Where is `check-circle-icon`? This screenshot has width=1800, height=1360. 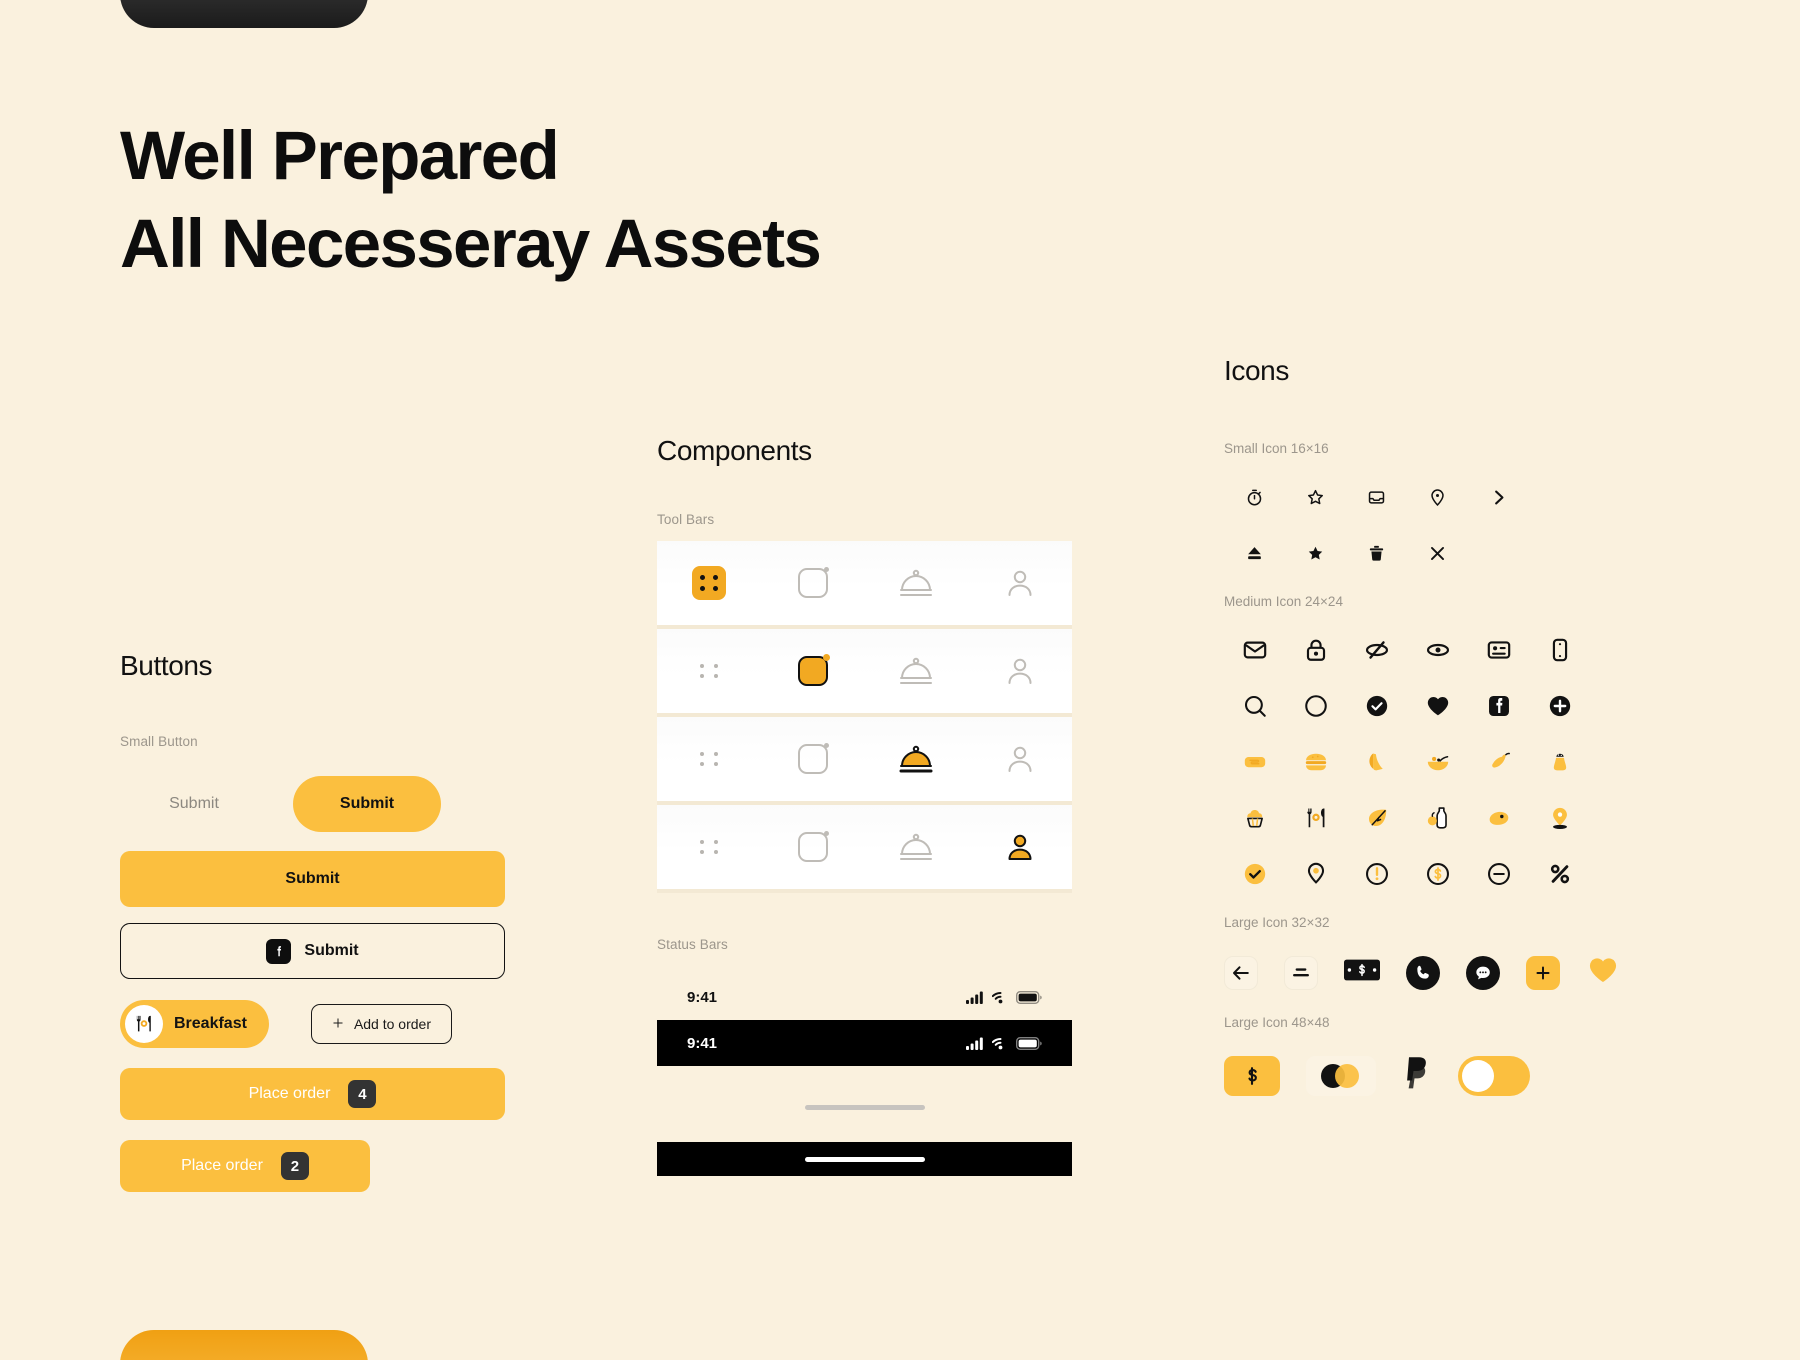 check-circle-icon is located at coordinates (1376, 706).